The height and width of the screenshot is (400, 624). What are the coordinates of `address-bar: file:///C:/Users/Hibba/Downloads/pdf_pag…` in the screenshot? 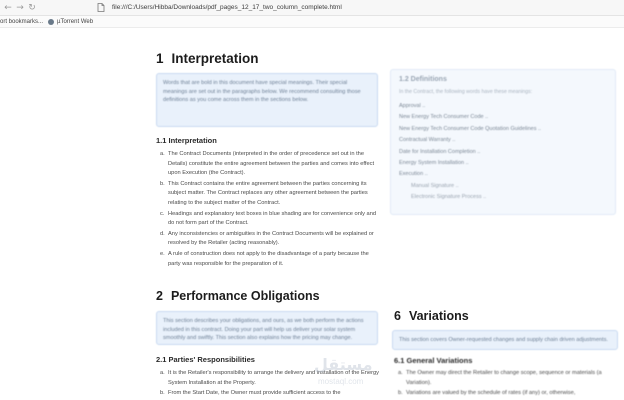 It's located at (219, 8).